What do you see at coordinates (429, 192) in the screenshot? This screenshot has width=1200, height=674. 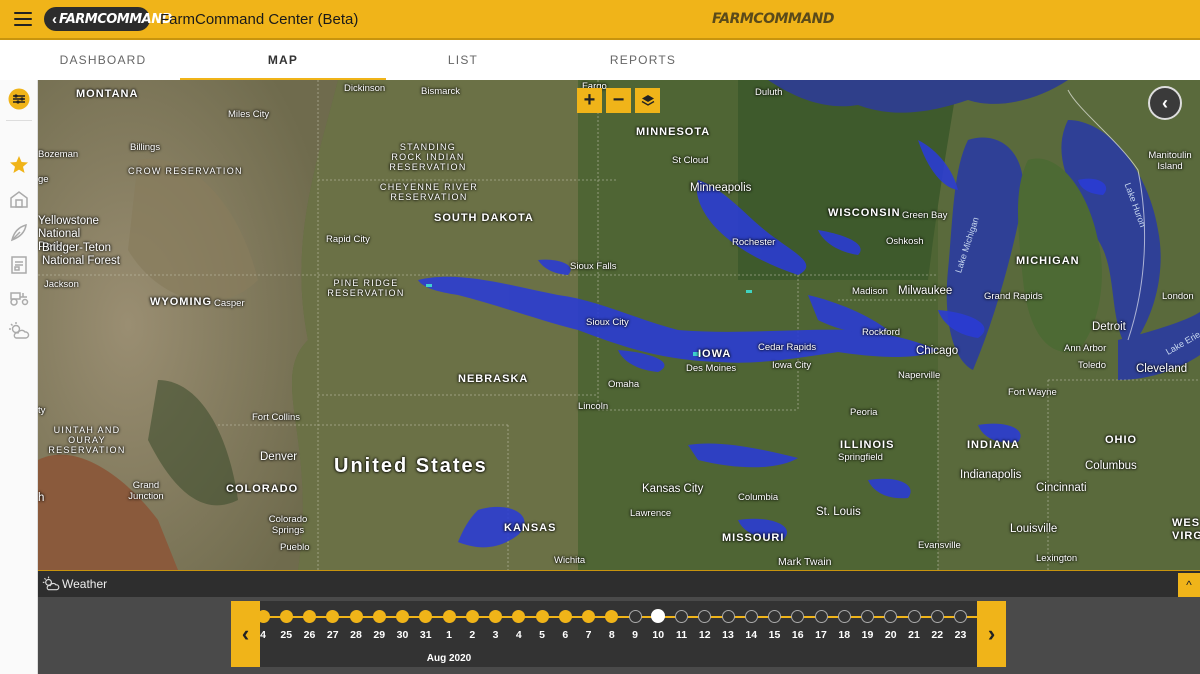 I see `map-label-reservation: CHEYENNE RIVER RESERVATION` at bounding box center [429, 192].